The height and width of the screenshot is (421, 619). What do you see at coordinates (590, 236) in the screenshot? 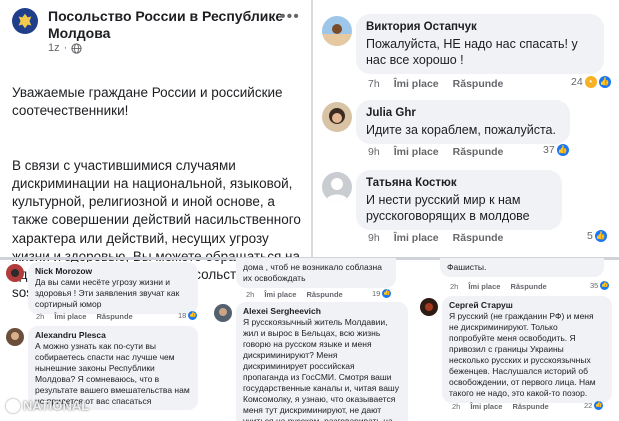
I see `reaction-number: 5` at bounding box center [590, 236].